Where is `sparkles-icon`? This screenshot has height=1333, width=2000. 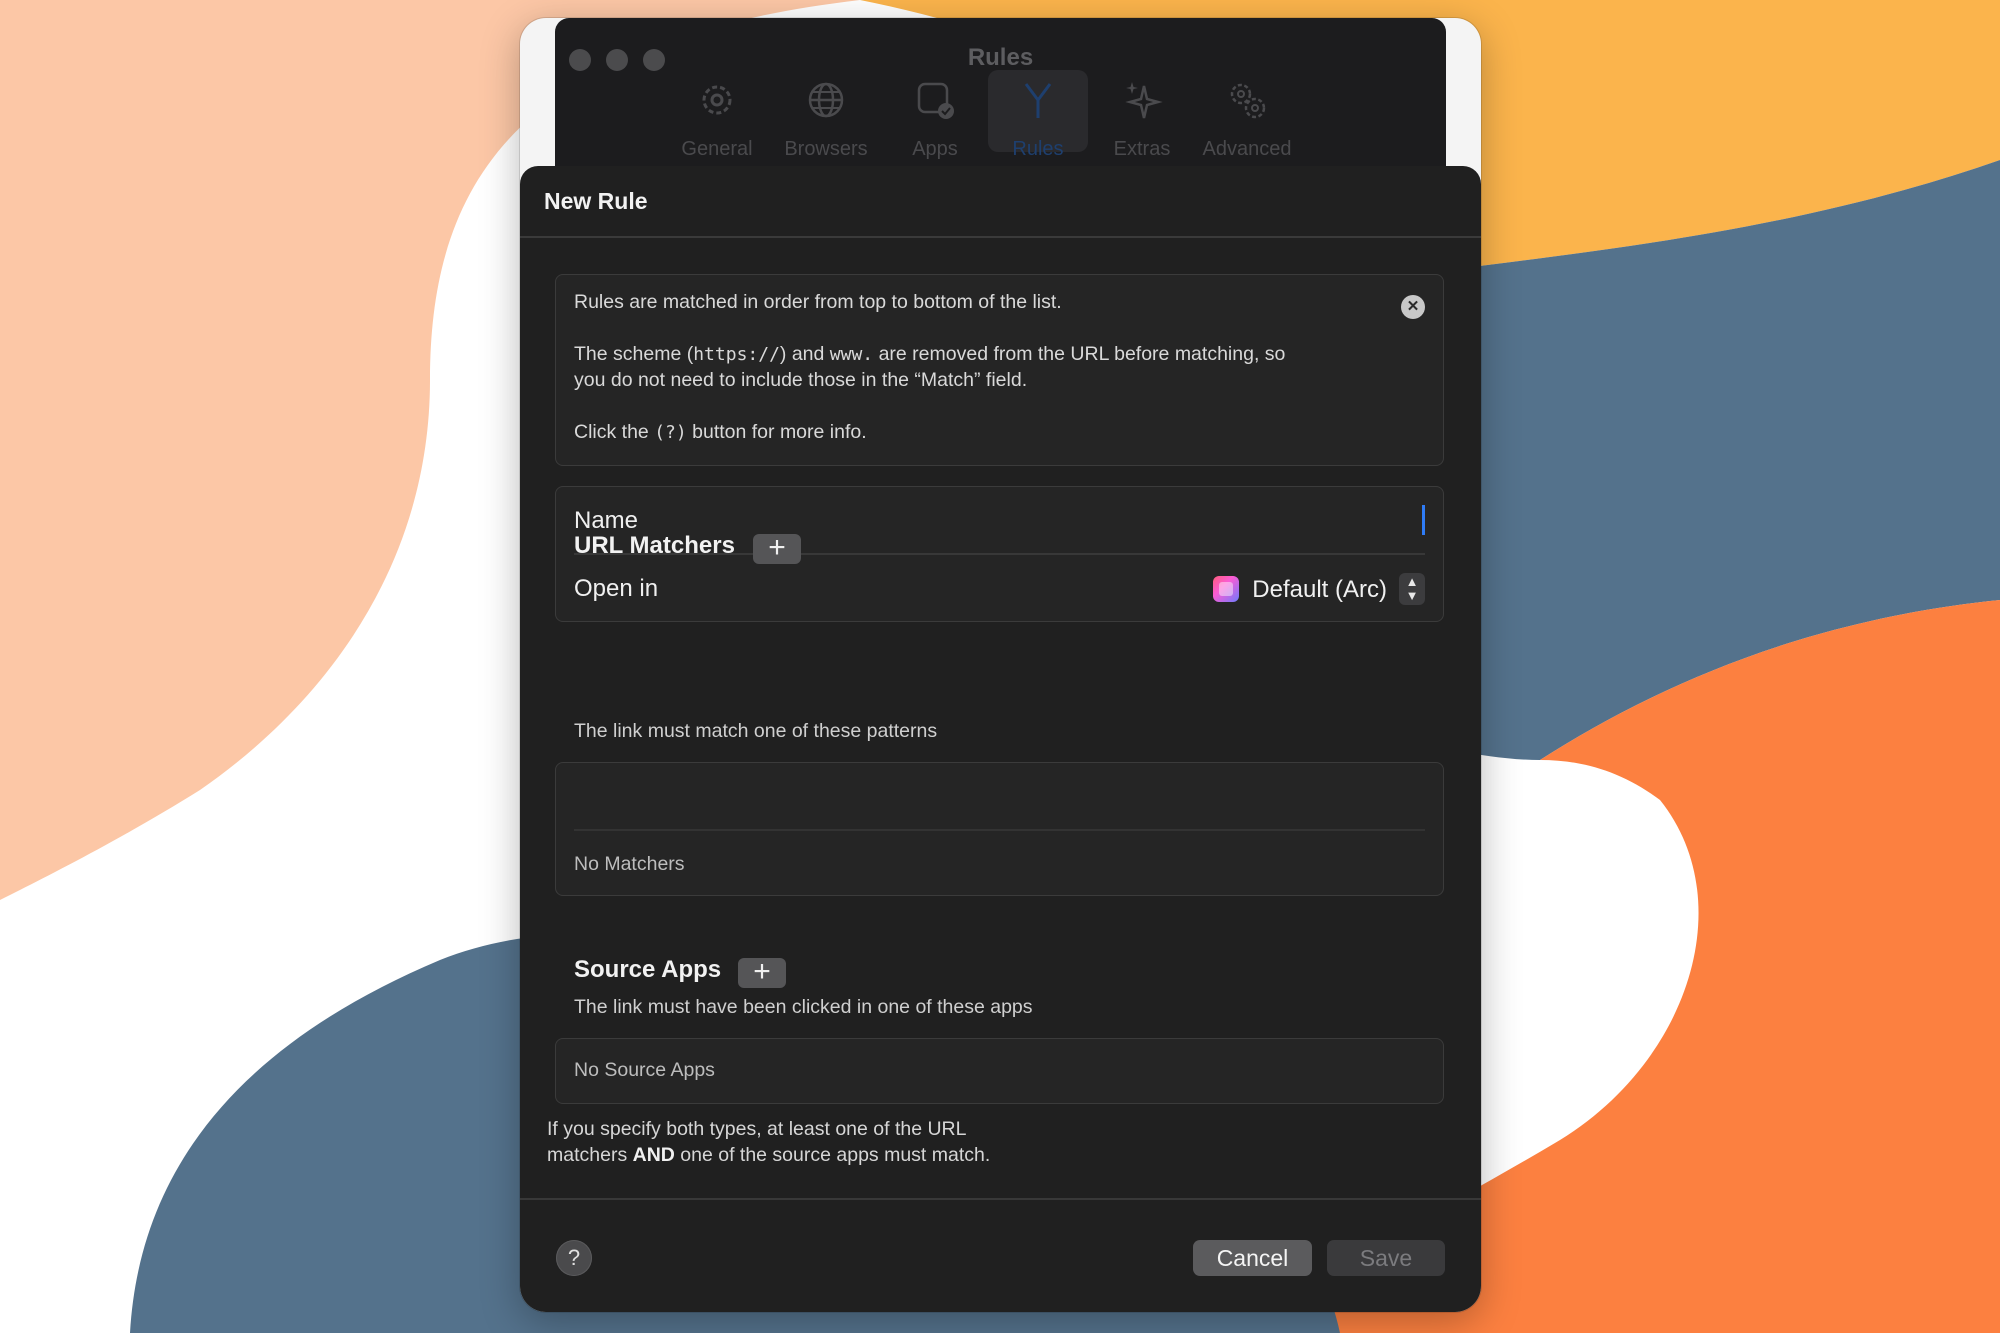
sparkles-icon is located at coordinates (1144, 100).